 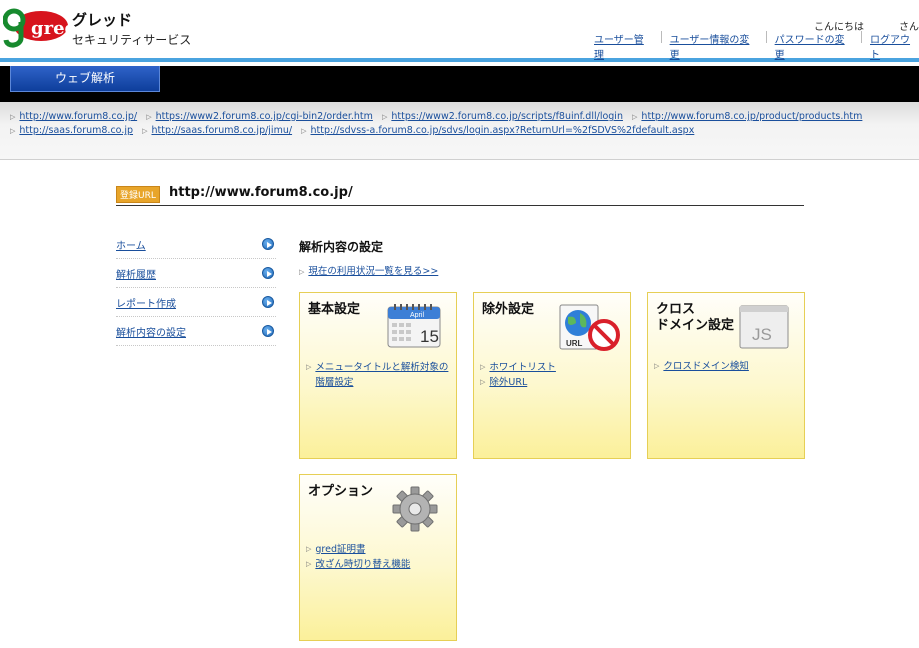 What do you see at coordinates (814, 46) in the screenshot?
I see `change-password-link: パスワードの変更` at bounding box center [814, 46].